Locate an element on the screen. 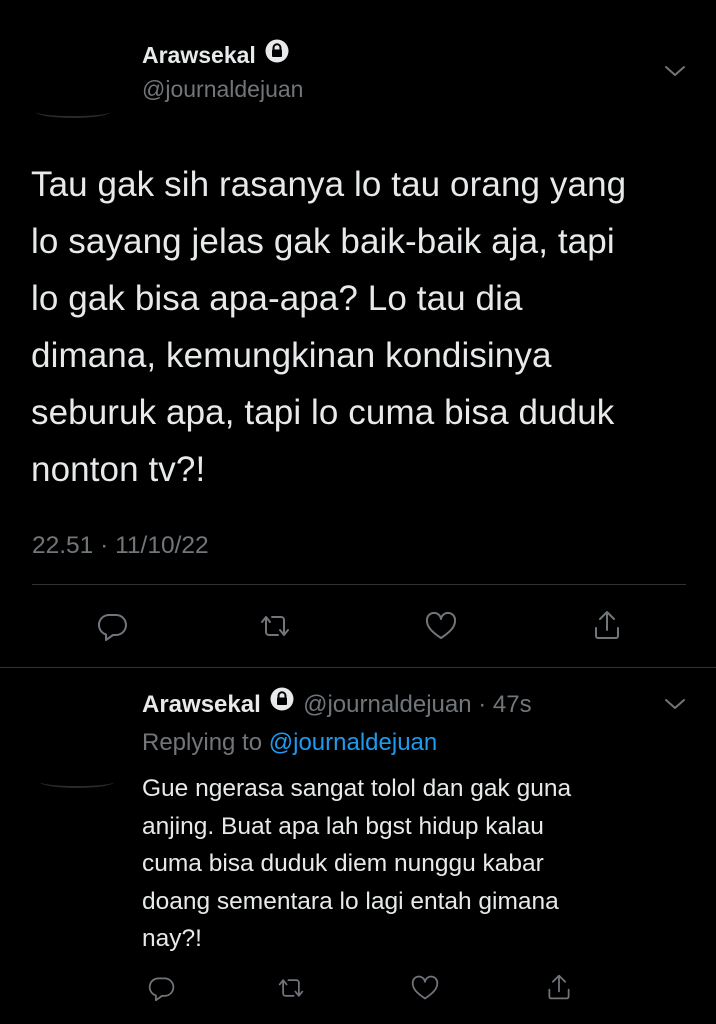 The height and width of the screenshot is (1024, 716). tweet-separator is located at coordinates (358, 667).